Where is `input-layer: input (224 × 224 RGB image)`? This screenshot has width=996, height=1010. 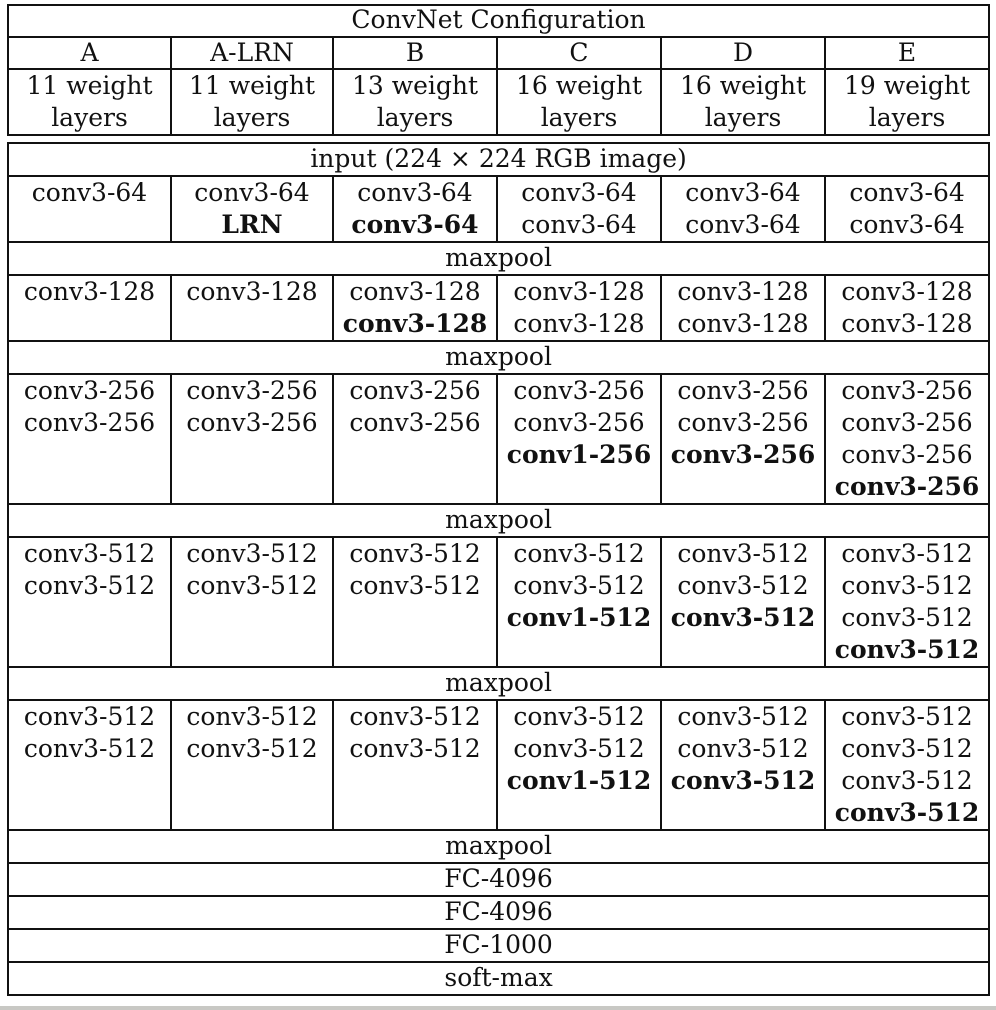
input-layer: input (224 × 224 RGB image) is located at coordinates (498, 159).